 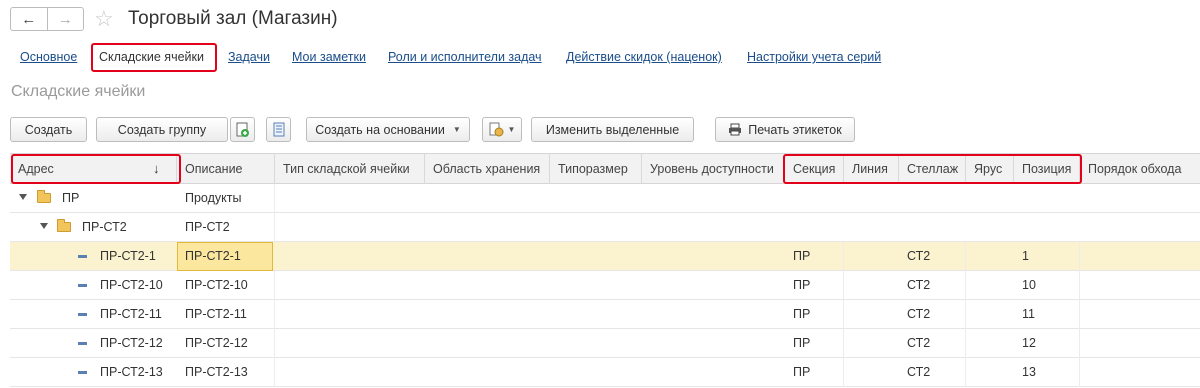 What do you see at coordinates (48, 57) in the screenshot?
I see `tab-main: Основное` at bounding box center [48, 57].